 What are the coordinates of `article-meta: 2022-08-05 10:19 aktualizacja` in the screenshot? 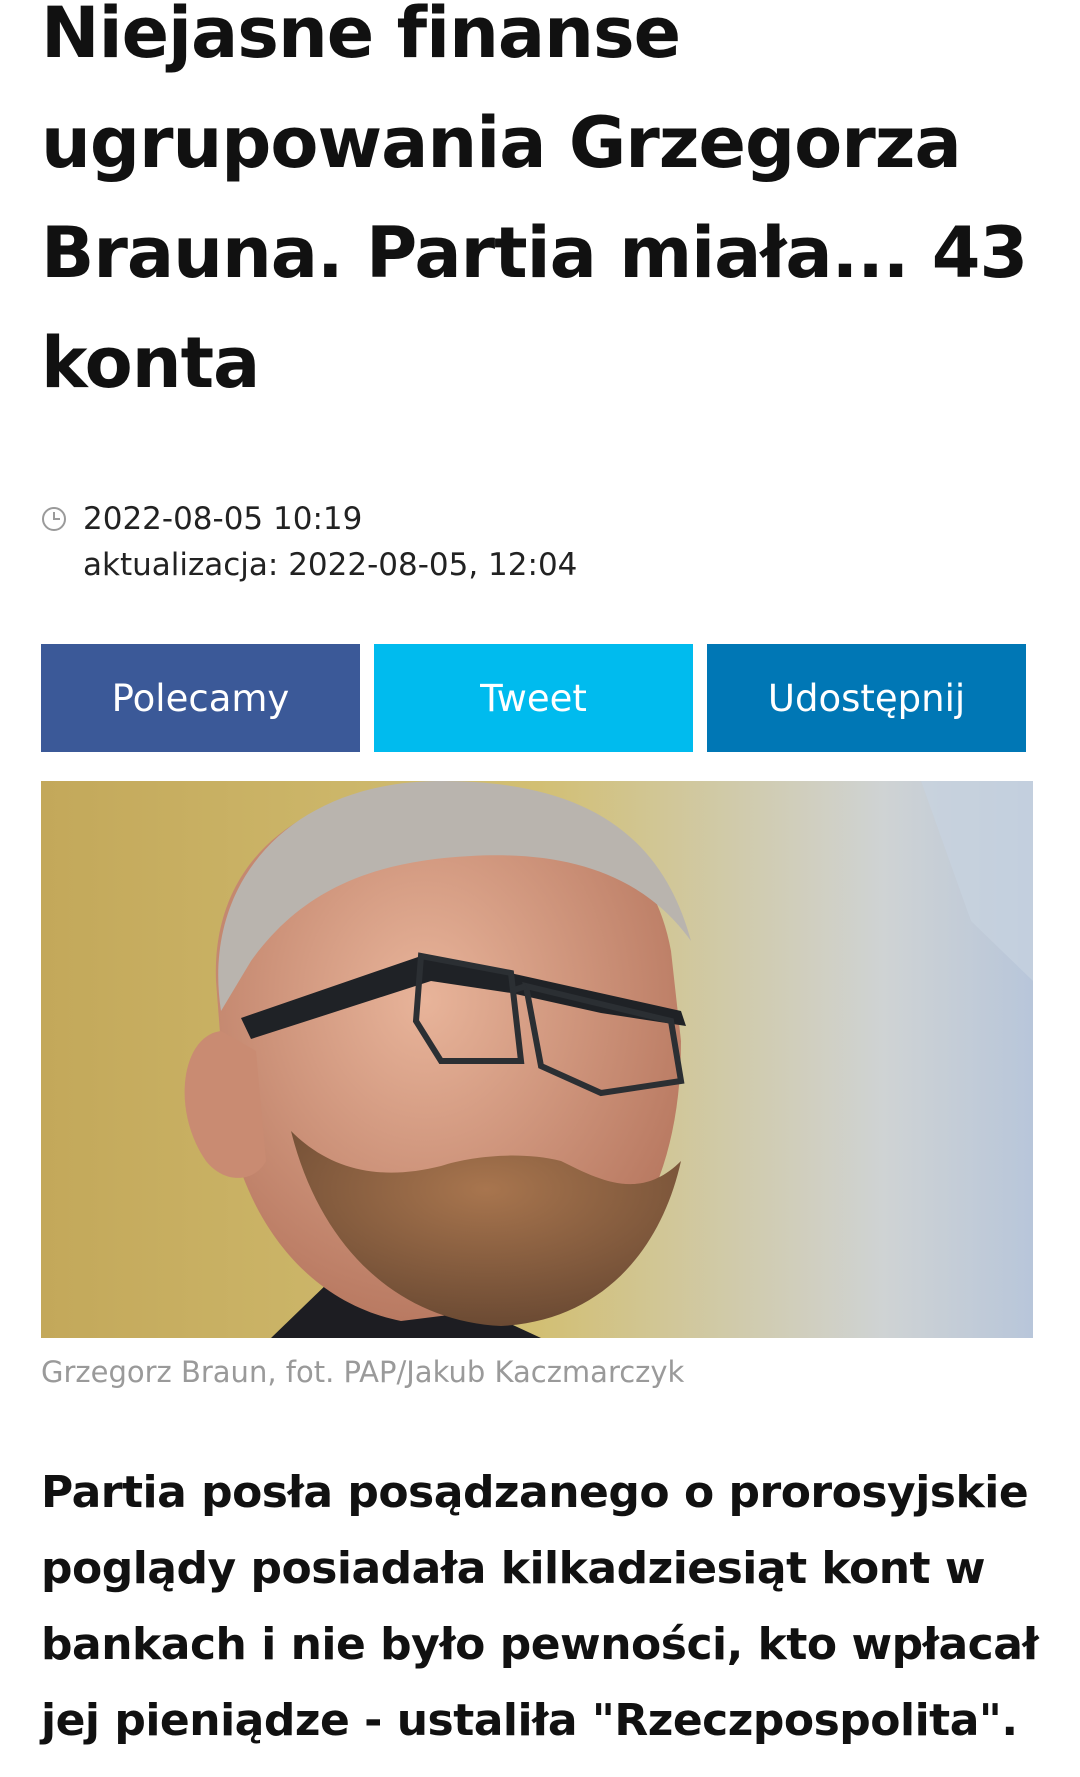 It's located at (309, 542).